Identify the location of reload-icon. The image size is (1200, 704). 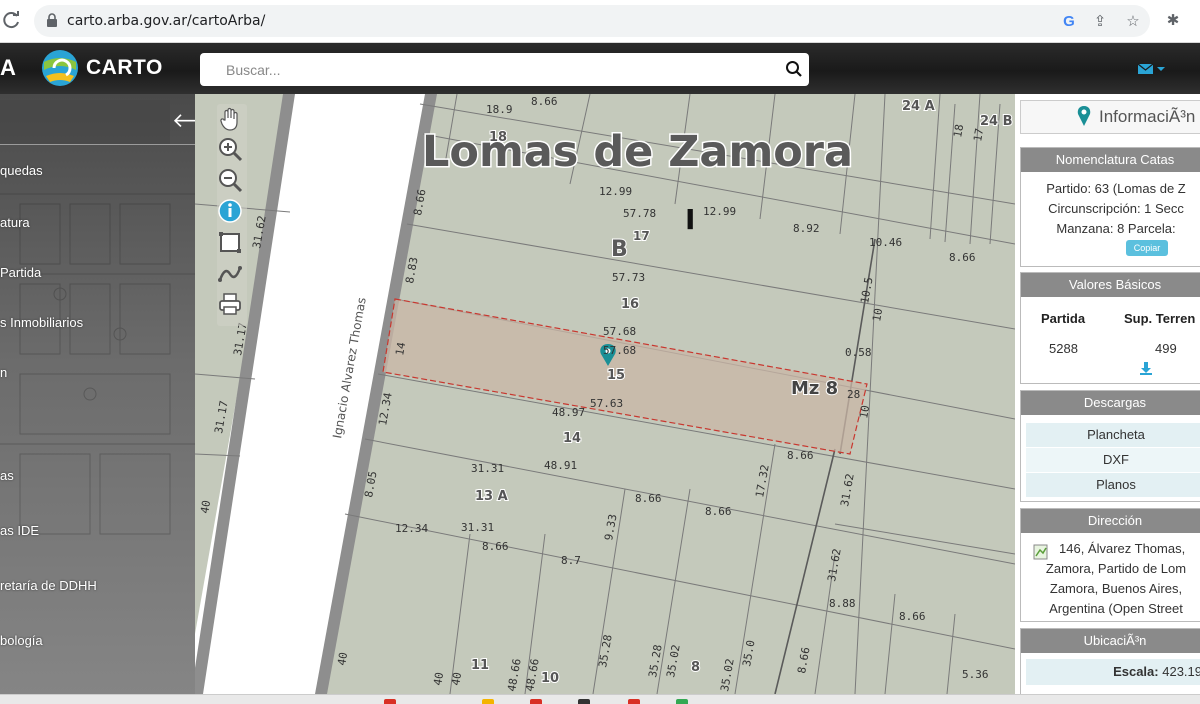
(13, 21).